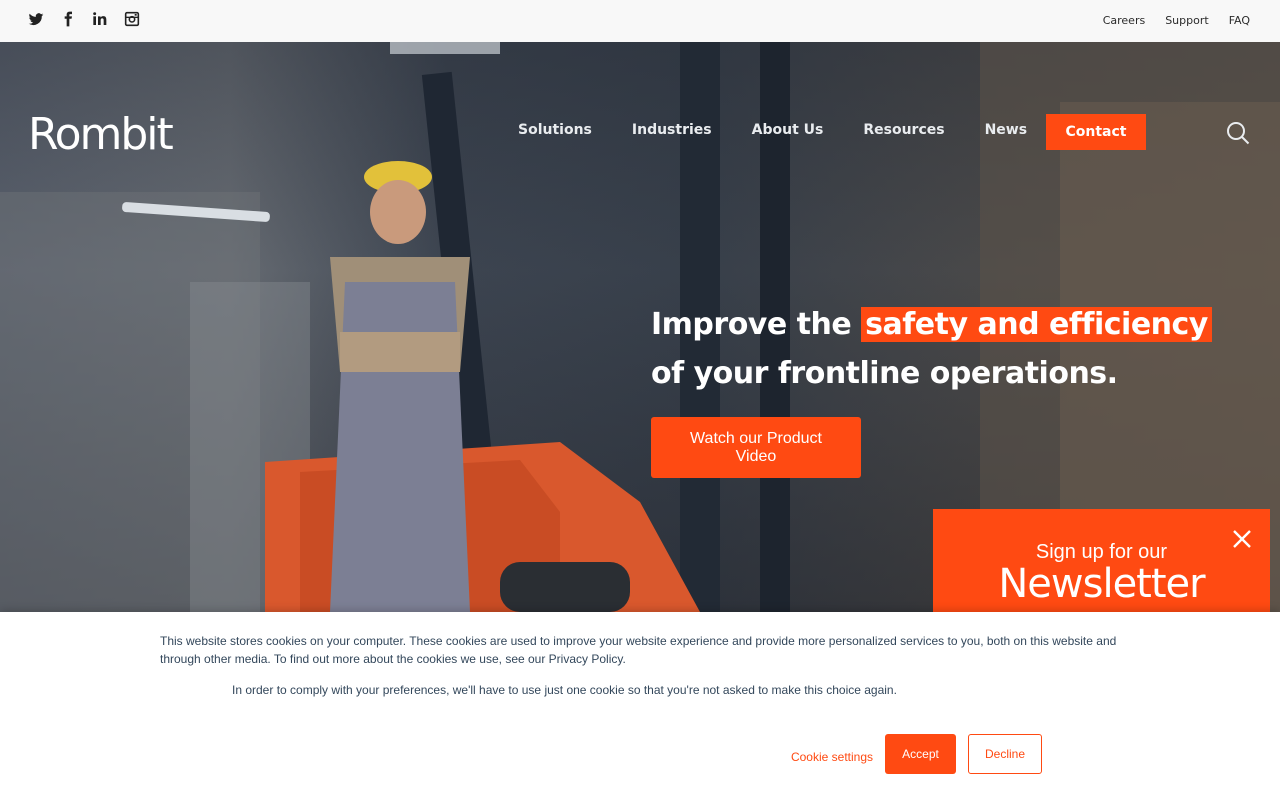 Image resolution: width=1280 pixels, height=800 pixels. What do you see at coordinates (1238, 133) in the screenshot?
I see `search-icon` at bounding box center [1238, 133].